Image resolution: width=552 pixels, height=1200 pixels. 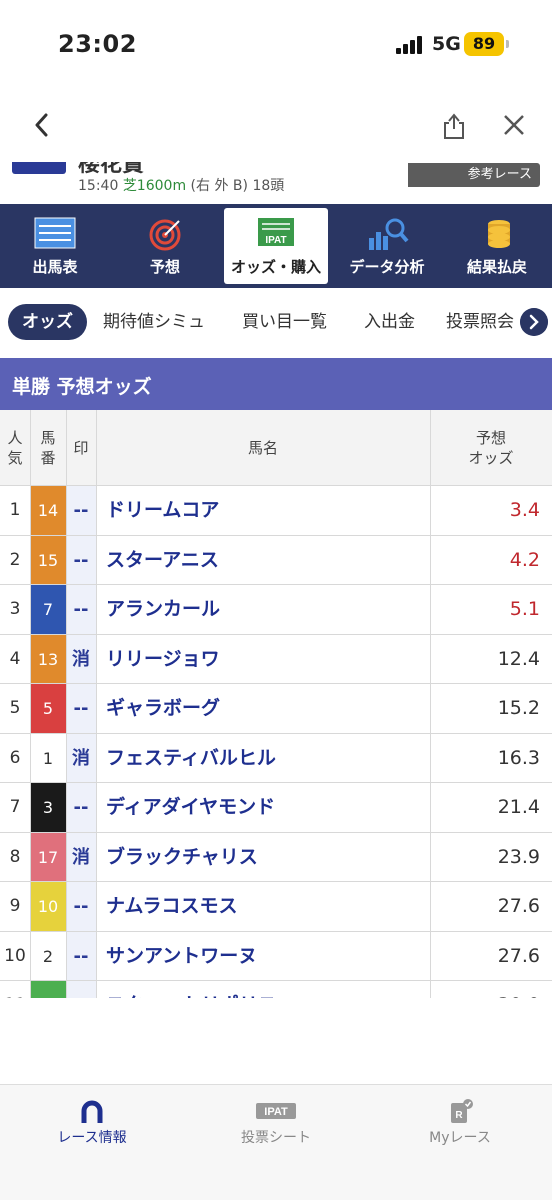 I want to click on odds-cell: 27.6, so click(x=518, y=955).